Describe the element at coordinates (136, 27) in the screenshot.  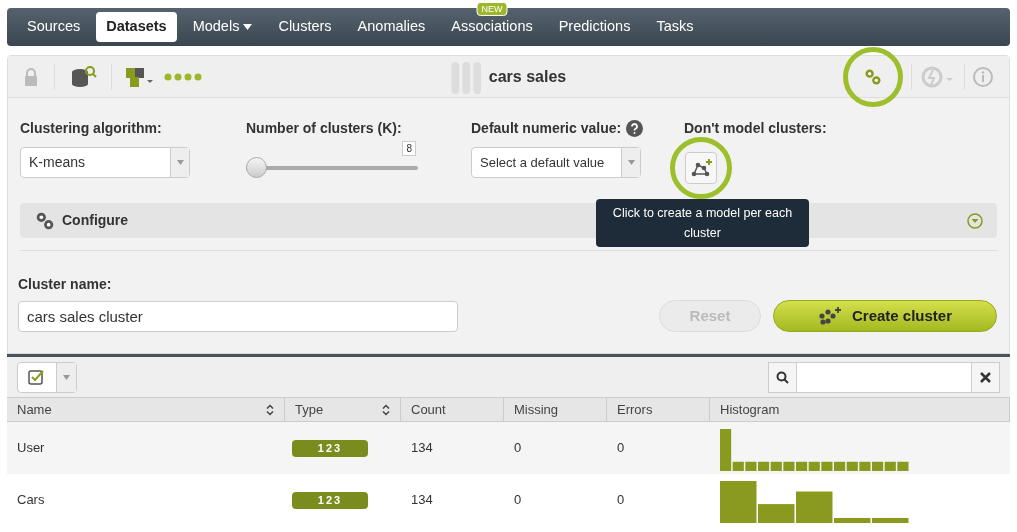
I see `nav-tab: Datasets` at that location.